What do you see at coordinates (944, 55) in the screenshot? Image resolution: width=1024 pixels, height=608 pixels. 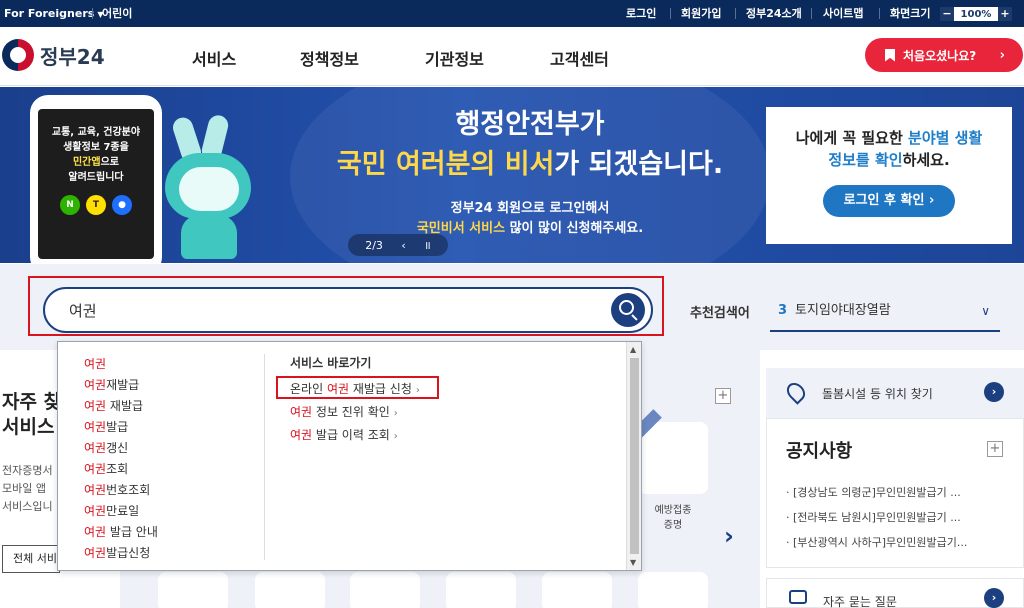 I see `first-visit-button: 처음오셨나요? ›` at bounding box center [944, 55].